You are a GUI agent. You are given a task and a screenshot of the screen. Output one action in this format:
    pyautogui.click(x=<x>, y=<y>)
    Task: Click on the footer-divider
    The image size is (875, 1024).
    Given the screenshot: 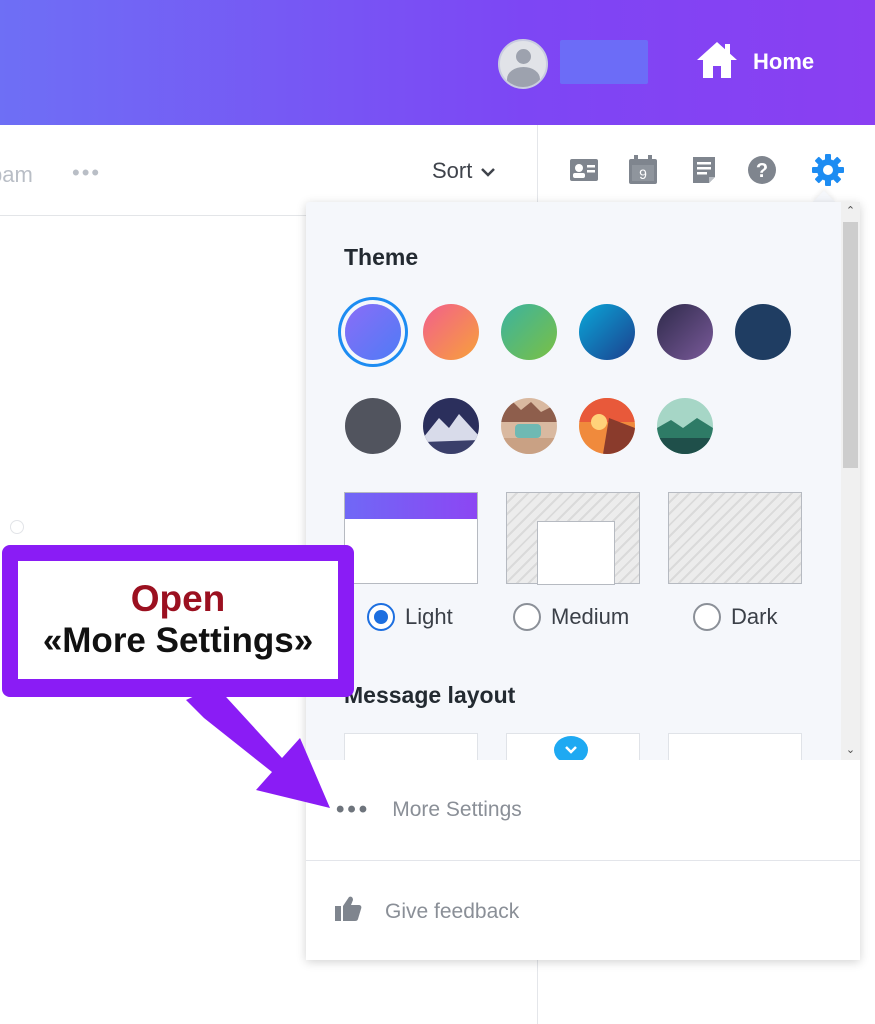 What is the action you would take?
    pyautogui.click(x=583, y=860)
    